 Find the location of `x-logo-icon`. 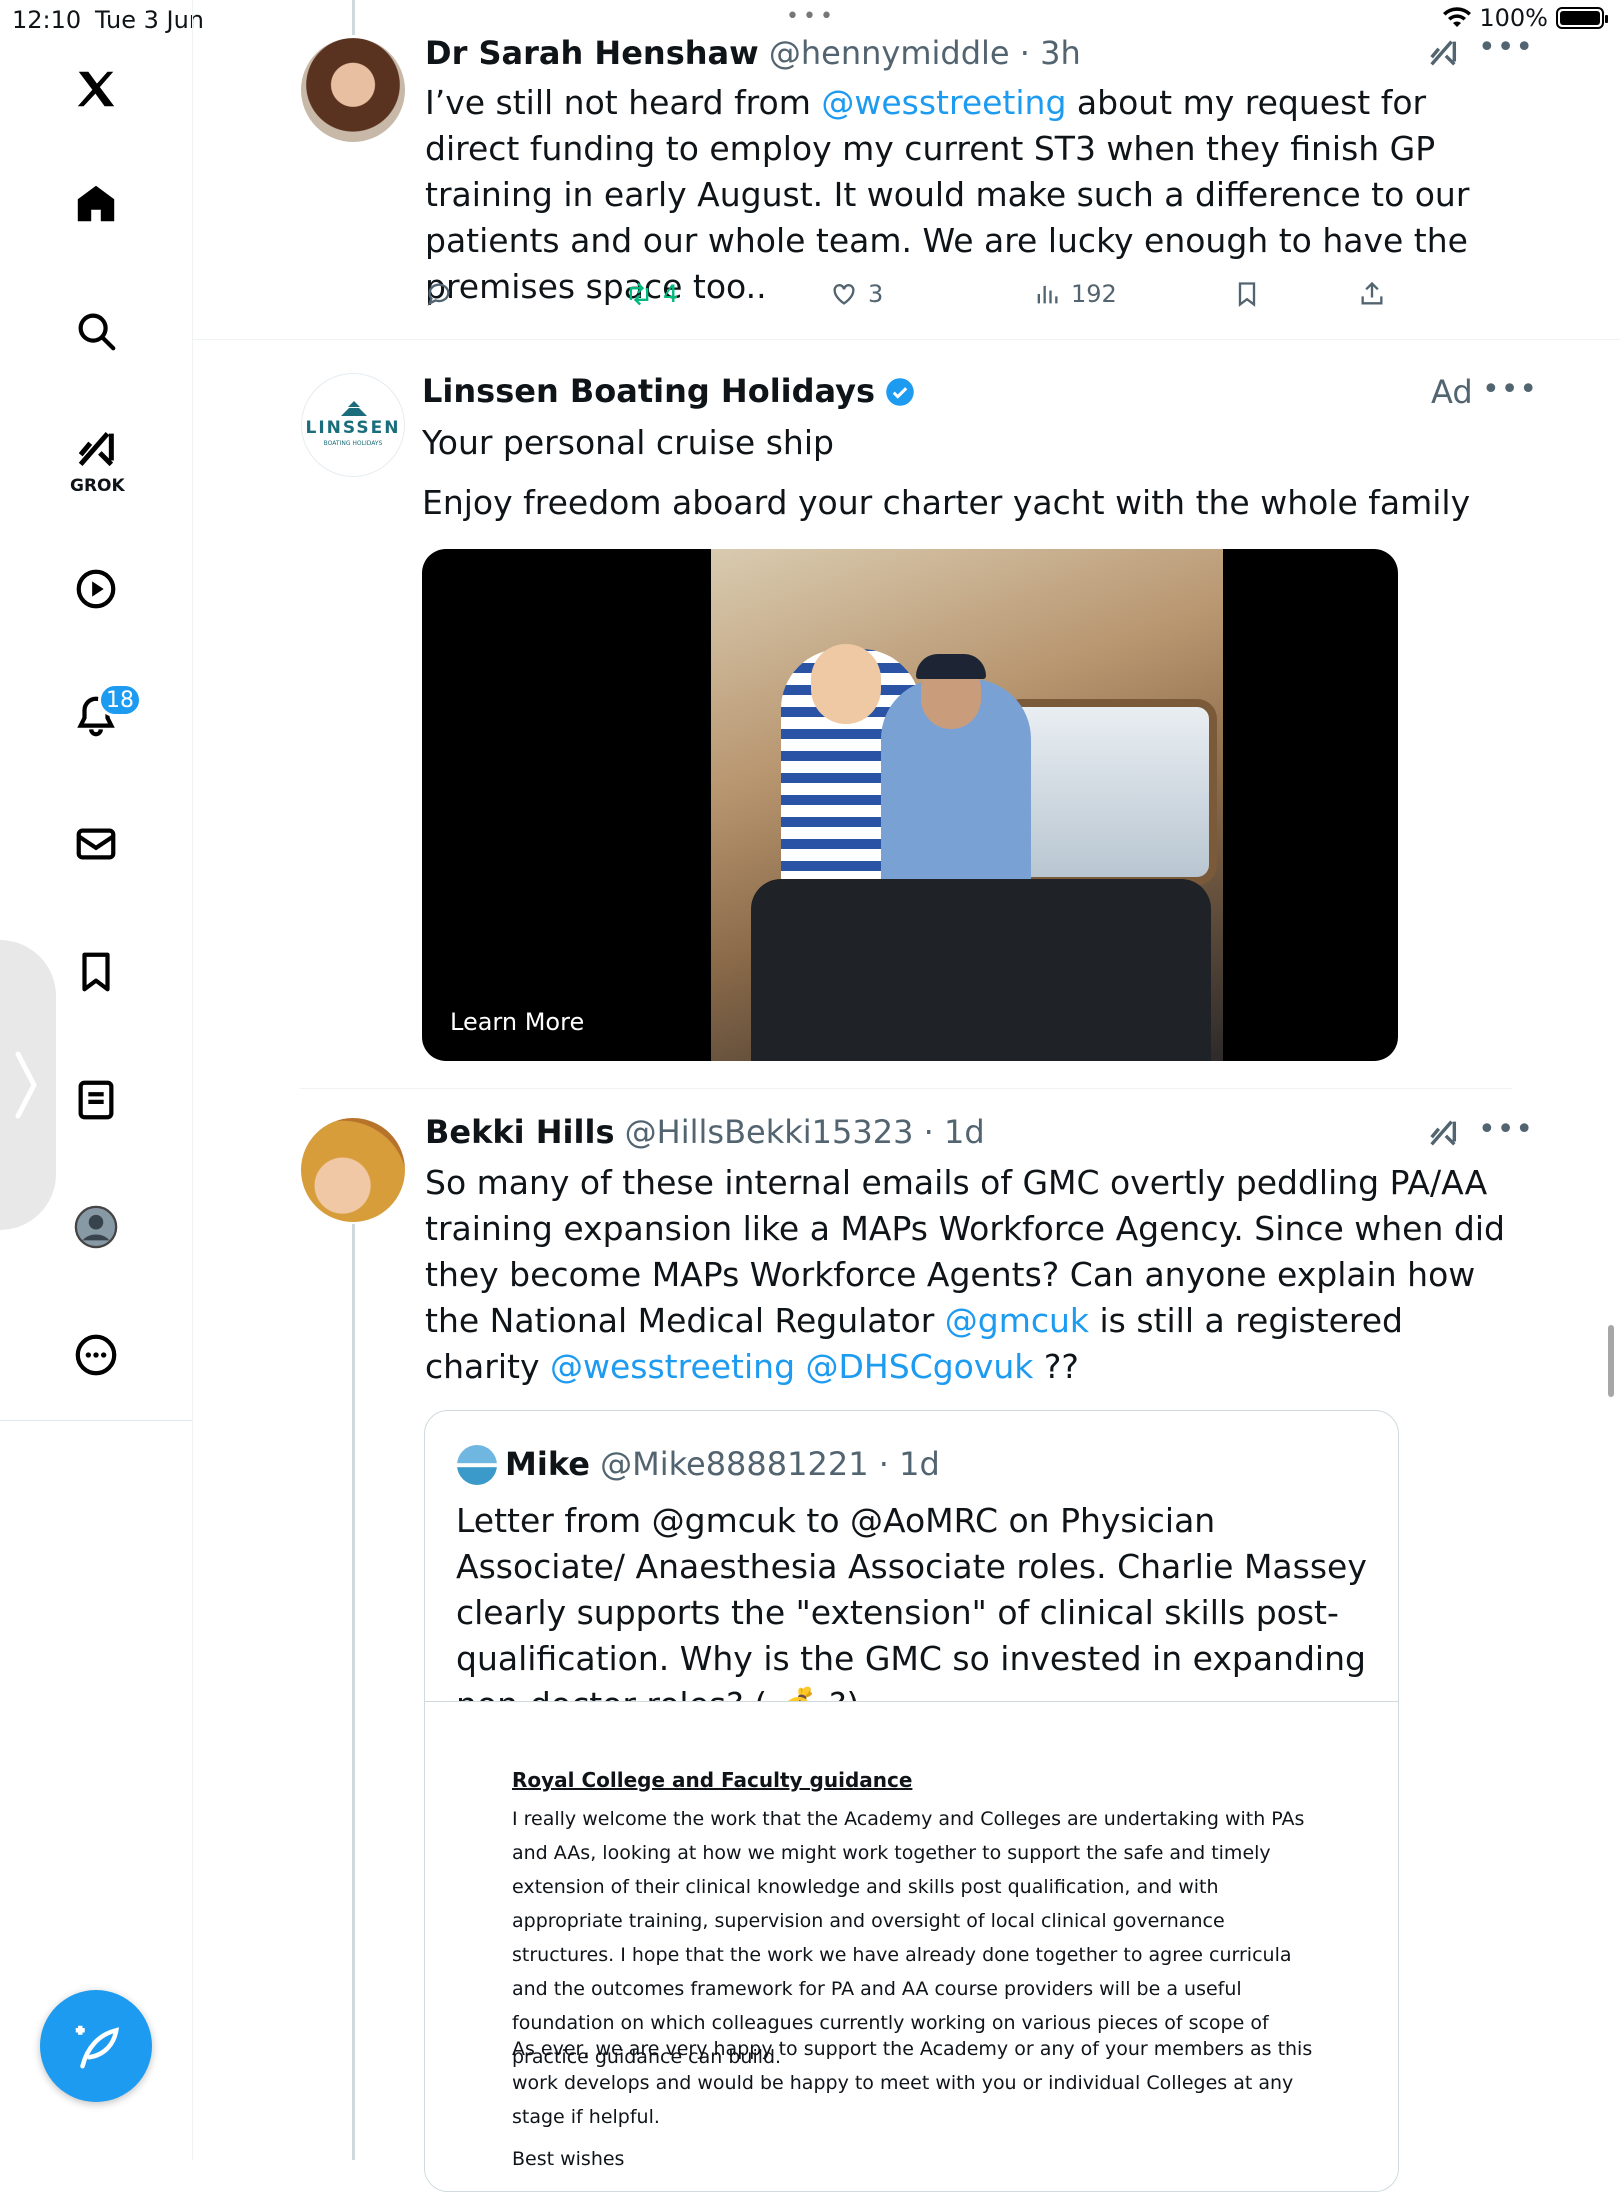

x-logo-icon is located at coordinates (96, 89).